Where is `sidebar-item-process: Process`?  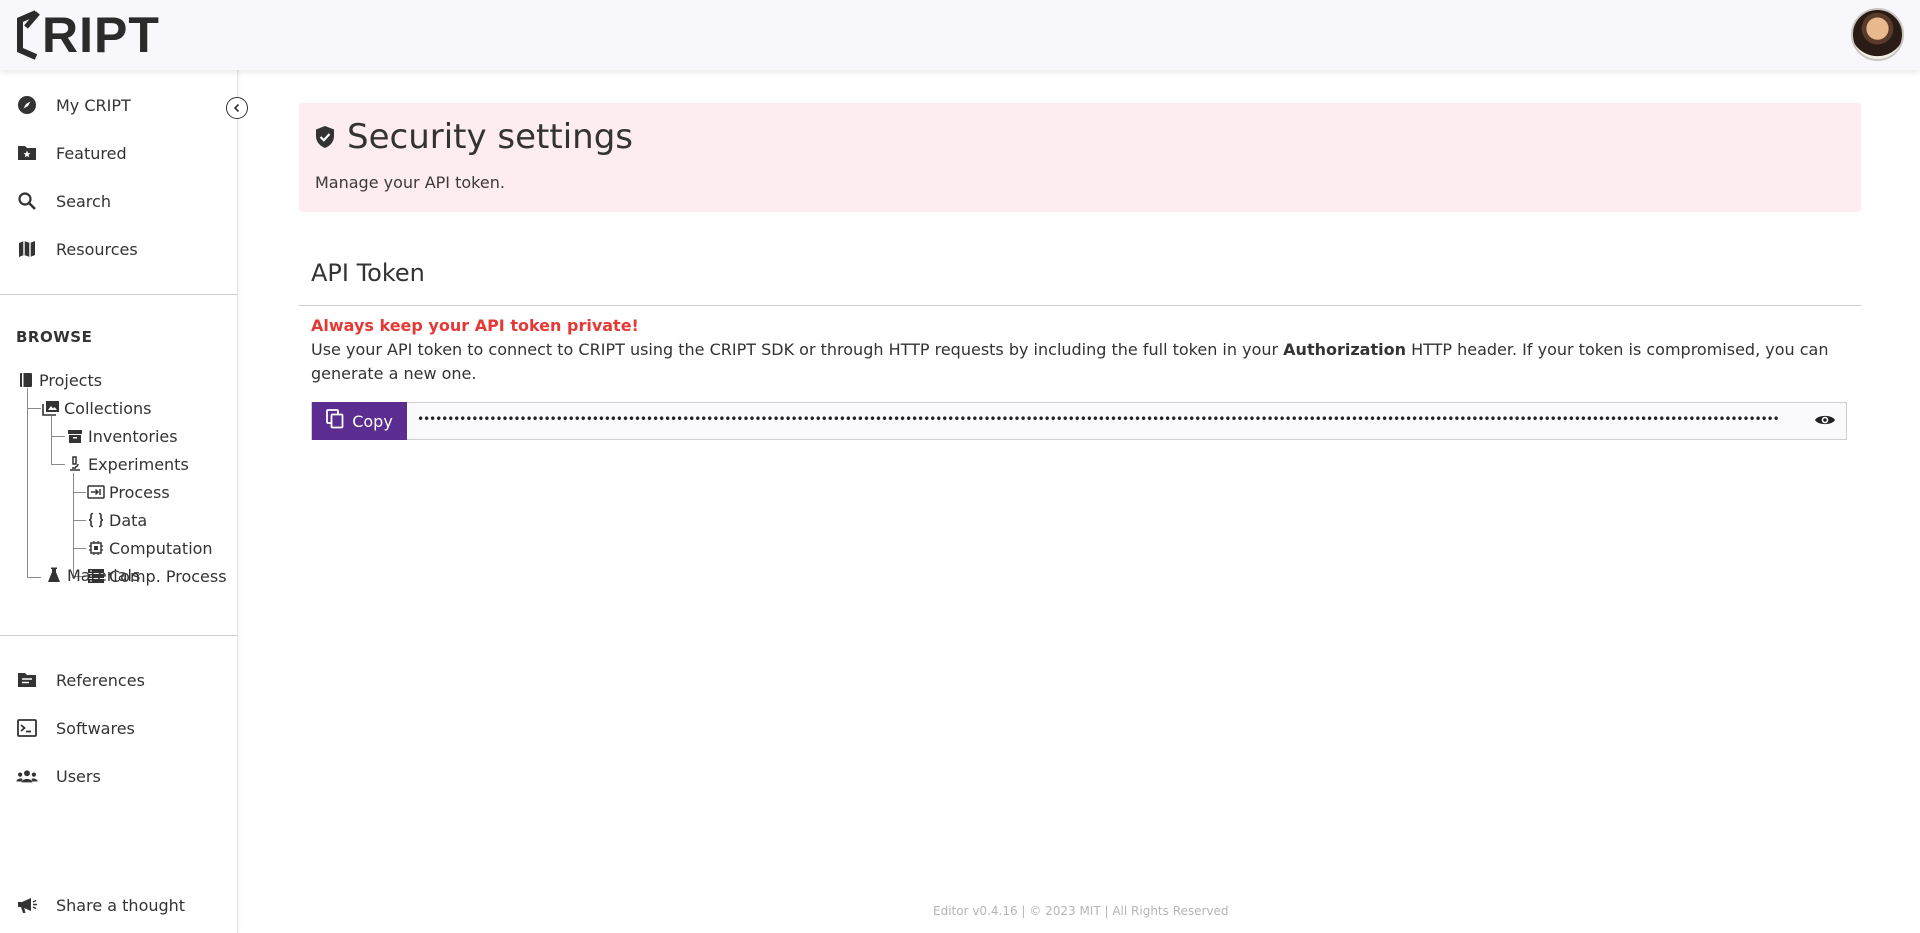 sidebar-item-process: Process is located at coordinates (128, 492).